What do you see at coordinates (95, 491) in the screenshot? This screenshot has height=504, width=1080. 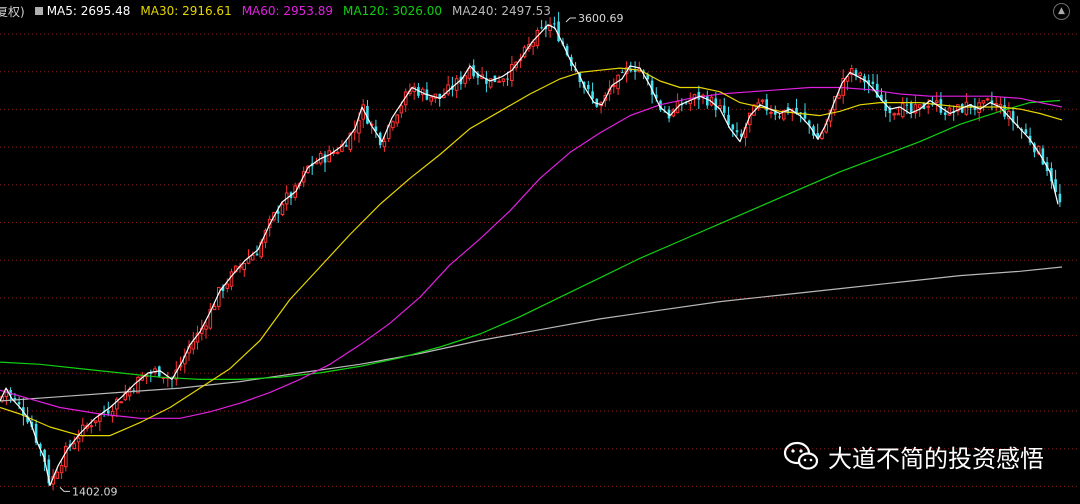 I see `low-value-label: 1402.09` at bounding box center [95, 491].